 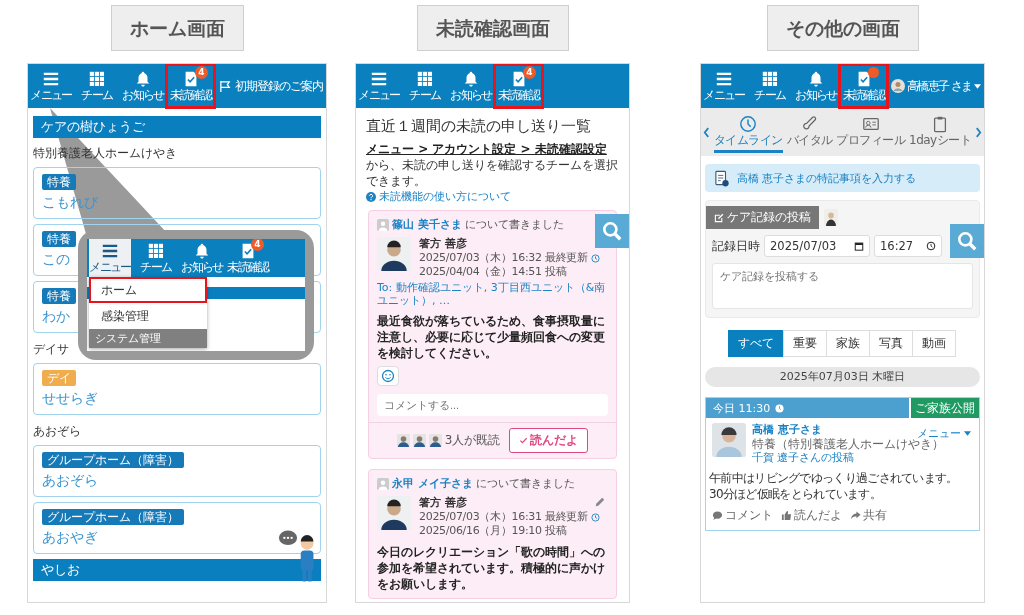 I want to click on entry-text: 30分ほど仮眠をとられています。, so click(x=796, y=494).